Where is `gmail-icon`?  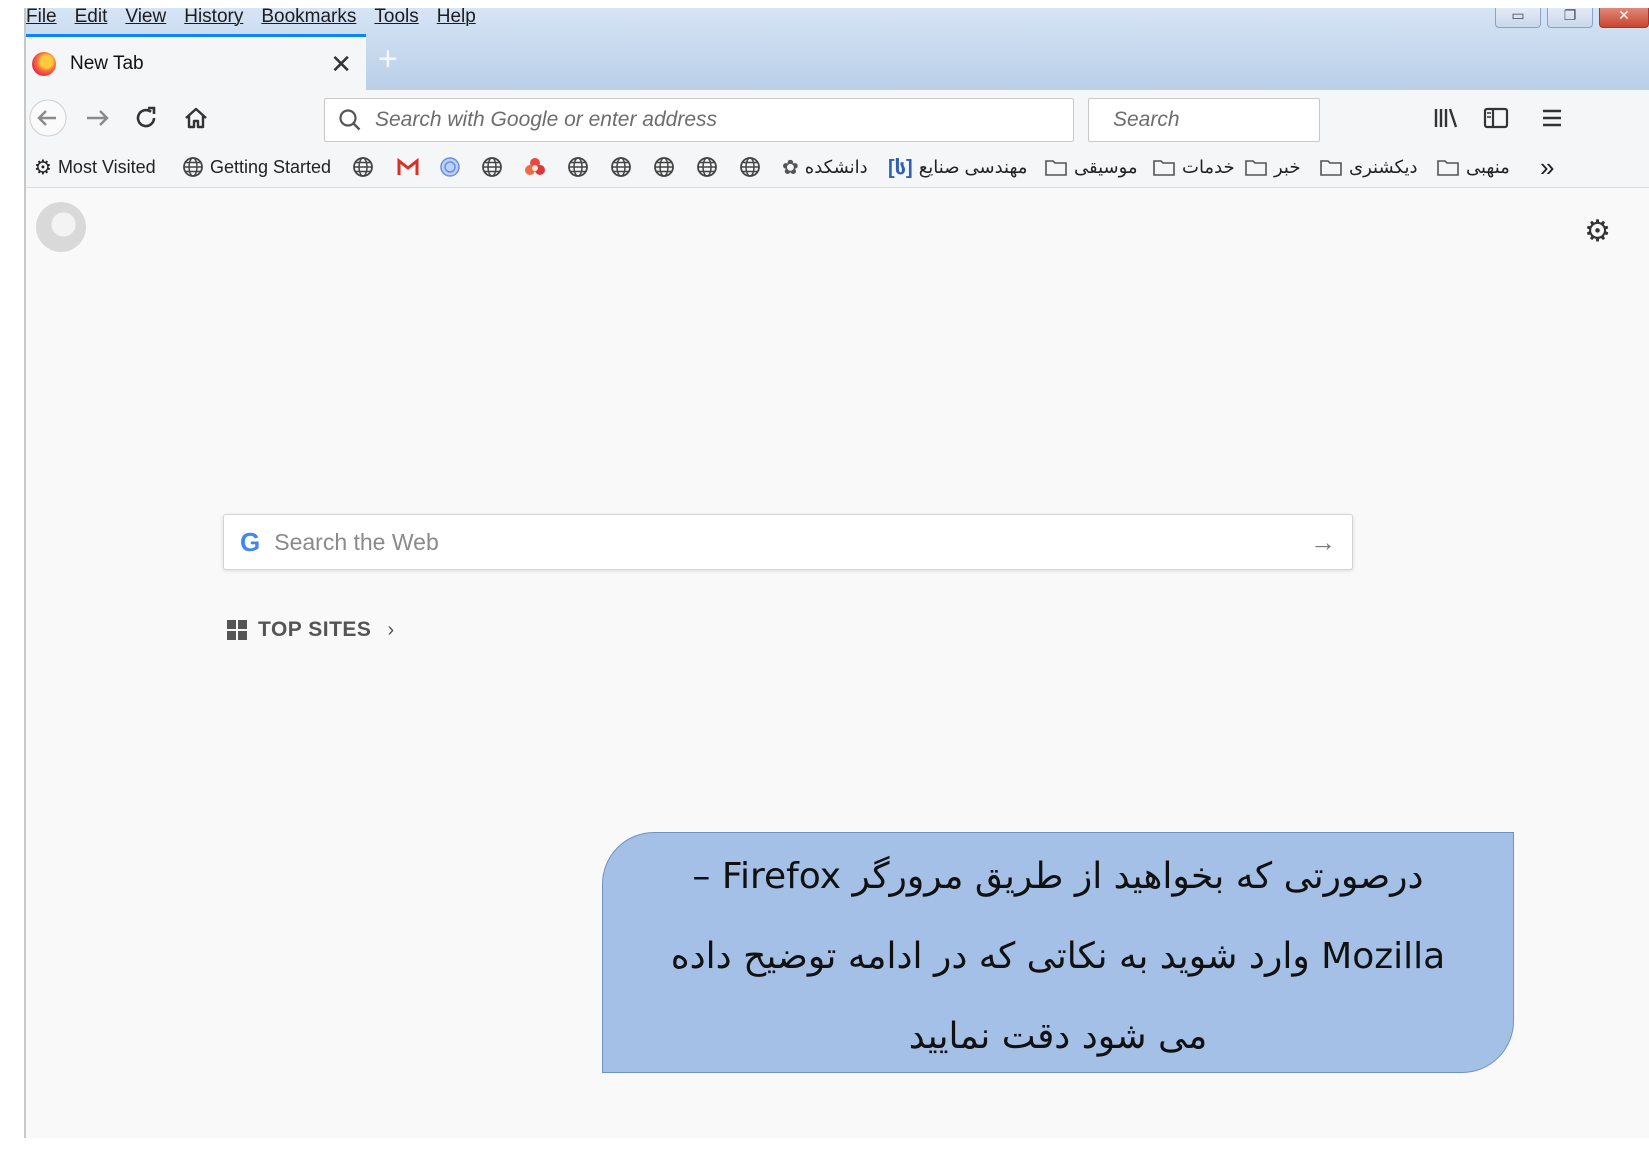
gmail-icon is located at coordinates (408, 166).